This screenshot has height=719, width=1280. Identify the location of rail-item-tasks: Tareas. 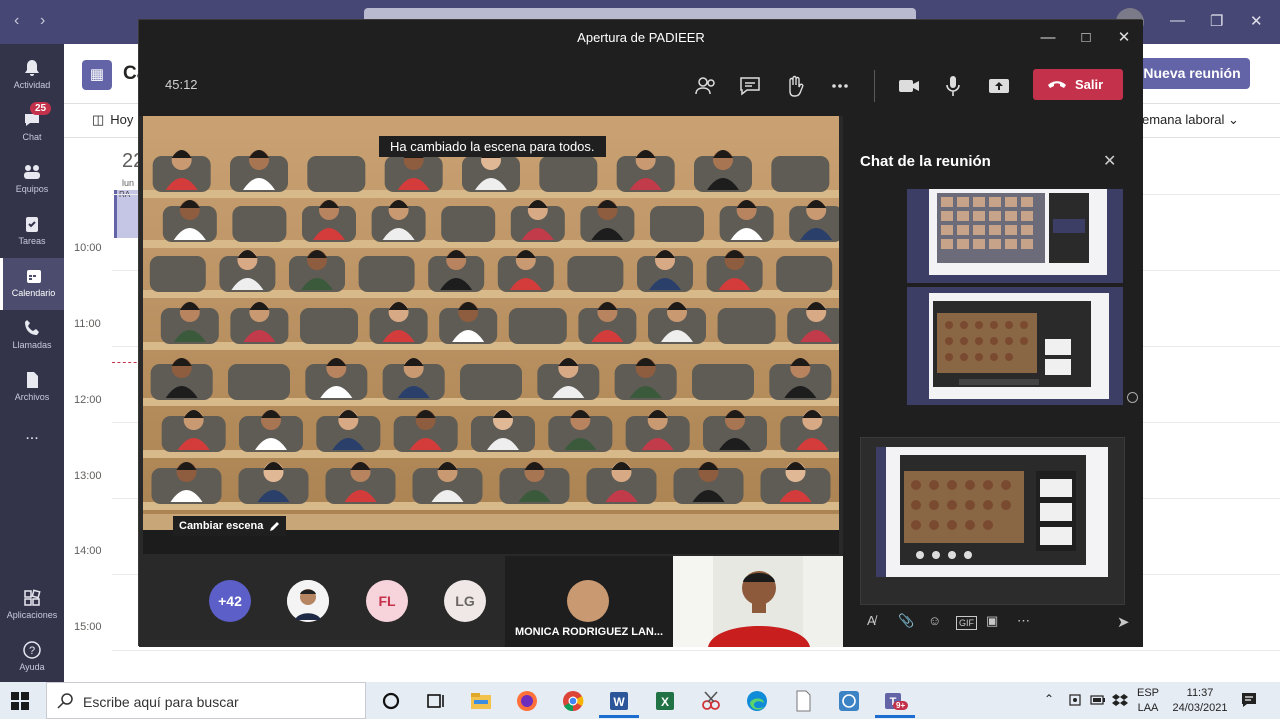
(32, 232).